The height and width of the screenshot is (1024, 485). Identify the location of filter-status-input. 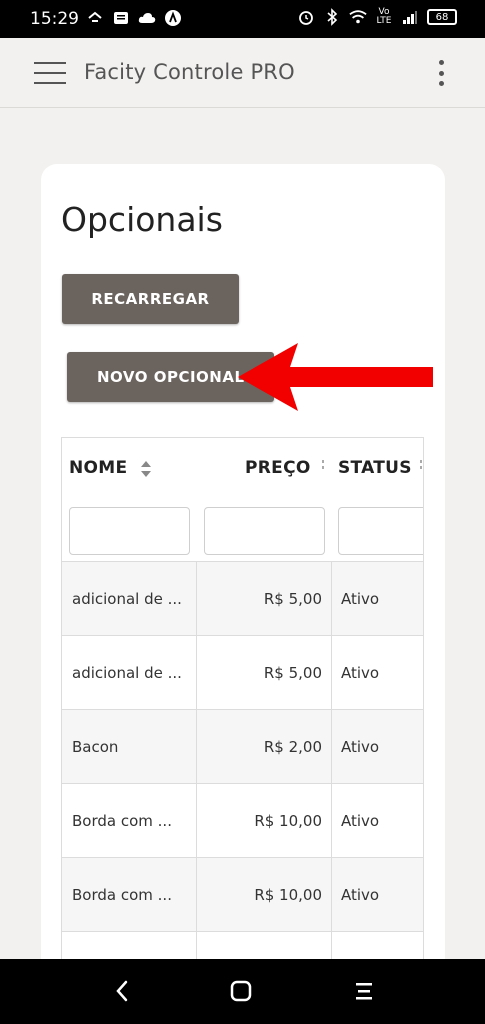
(380, 531).